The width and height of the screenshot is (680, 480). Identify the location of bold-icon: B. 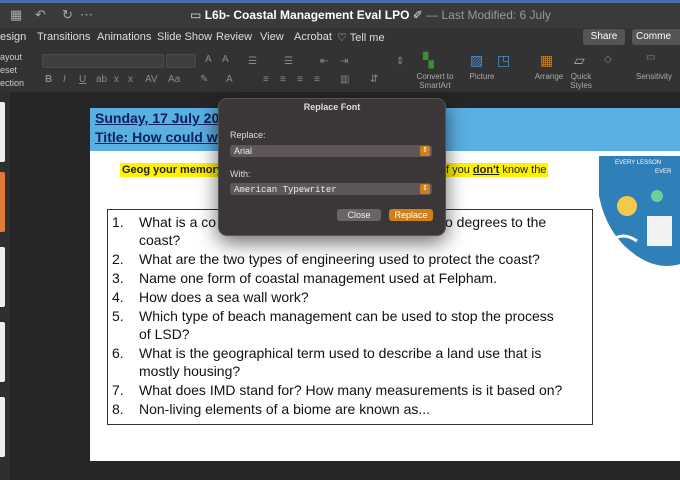
(48, 79).